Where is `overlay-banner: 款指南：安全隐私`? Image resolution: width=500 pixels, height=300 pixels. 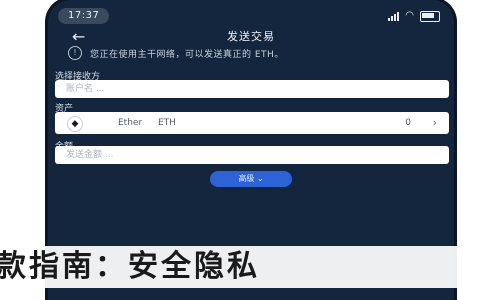
overlay-banner: 款指南：安全隐私 is located at coordinates (250, 267).